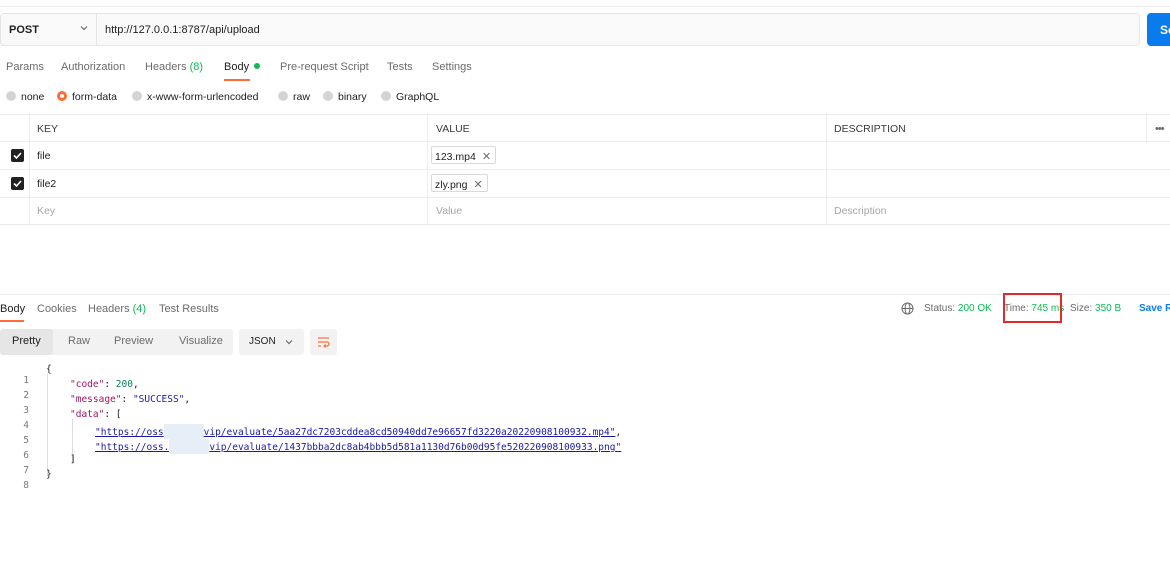 The image size is (1170, 562). Describe the element at coordinates (57, 309) in the screenshot. I see `resp-tab-cookies: Cookies` at that location.